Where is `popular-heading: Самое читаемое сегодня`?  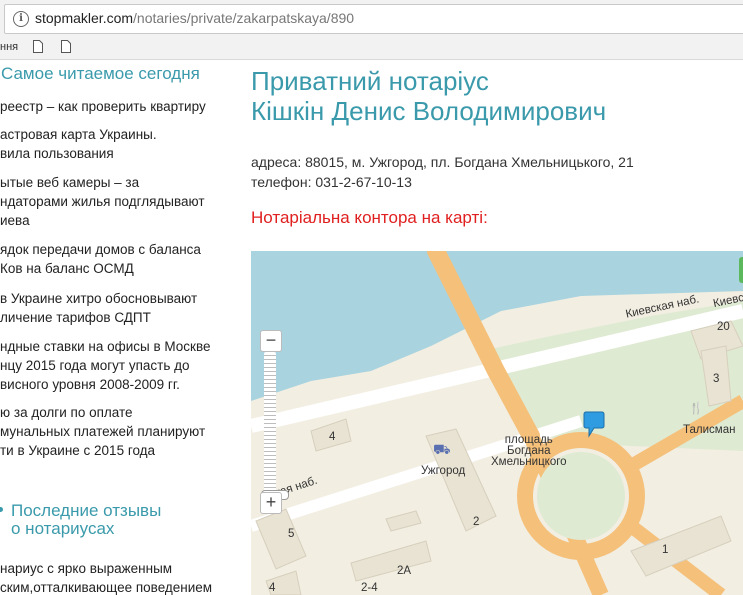
popular-heading: Самое читаемое сегодня is located at coordinates (100, 73).